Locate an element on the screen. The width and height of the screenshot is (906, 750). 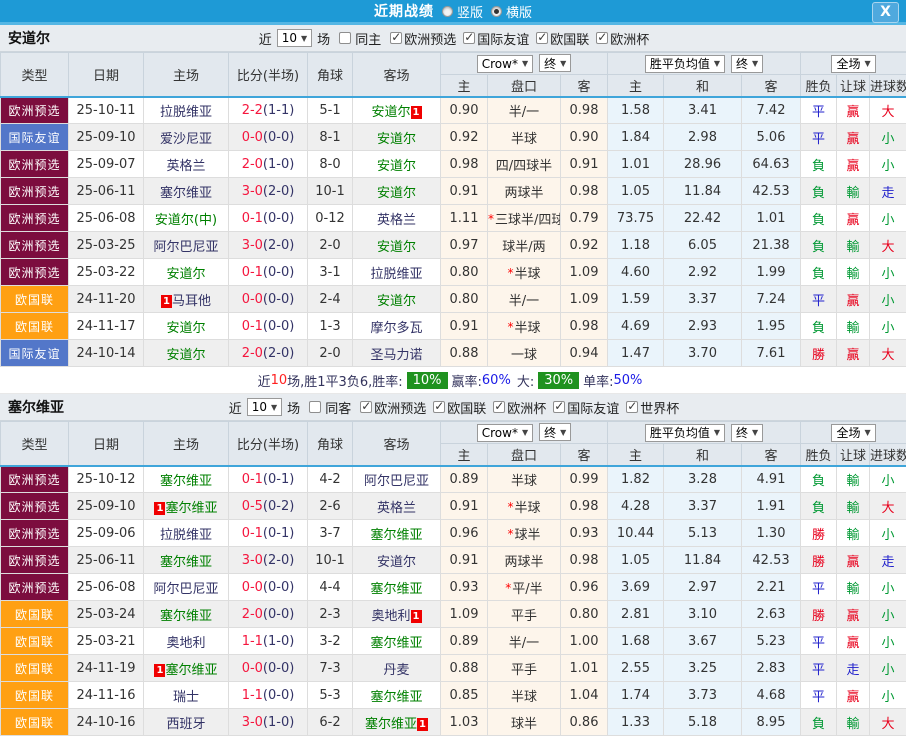
close-button: X is located at coordinates (885, 12).